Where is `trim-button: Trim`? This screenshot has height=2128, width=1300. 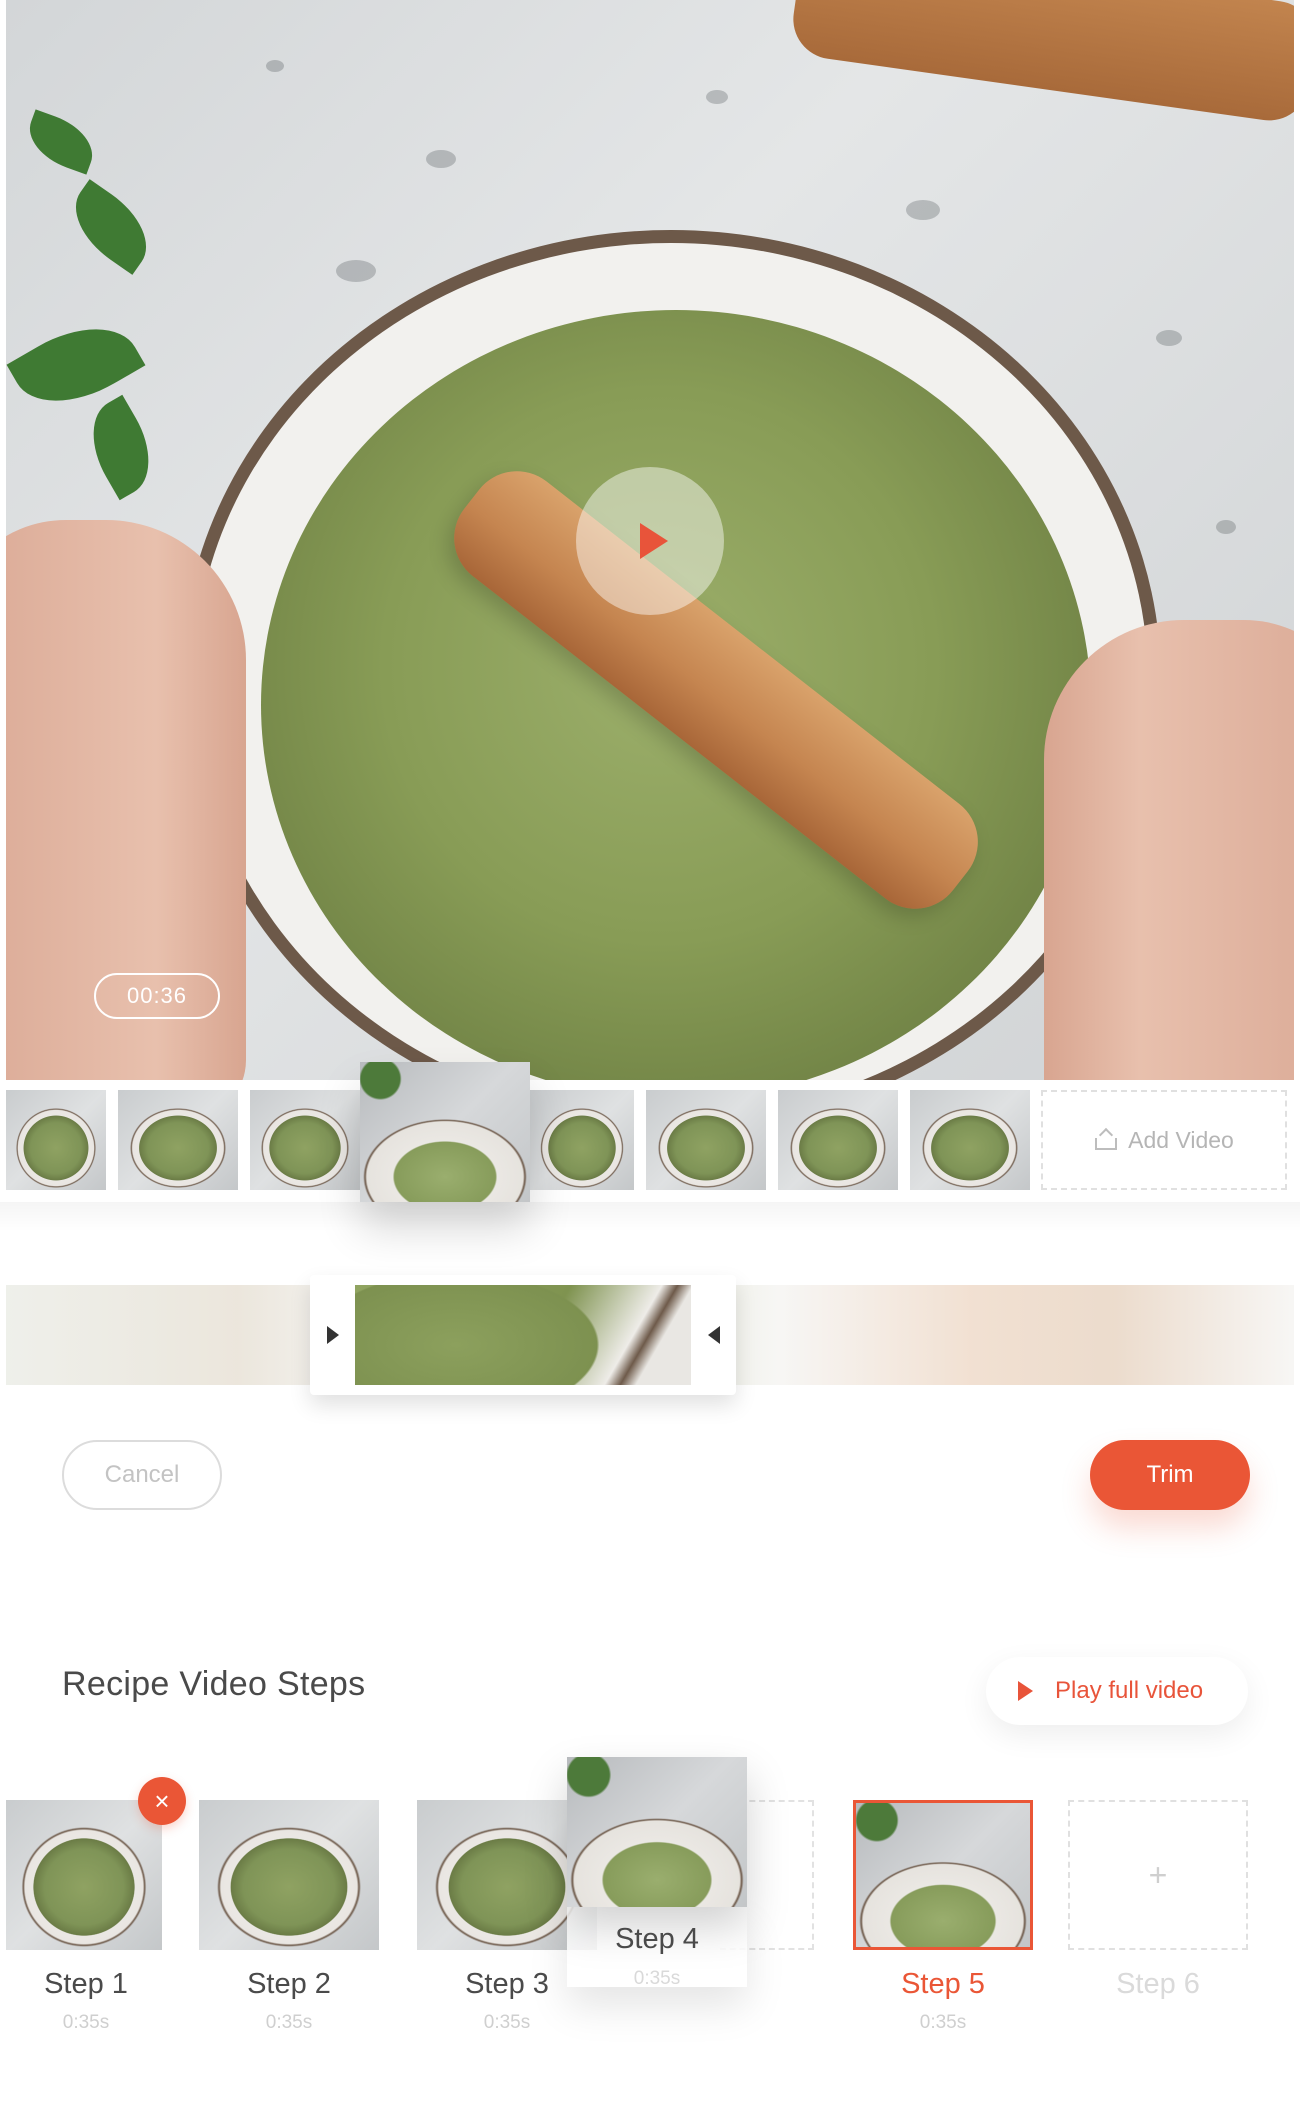 trim-button: Trim is located at coordinates (1170, 1475).